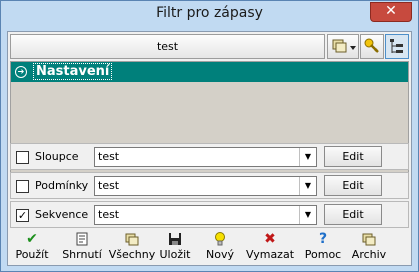 This screenshot has height=272, width=419. Describe the element at coordinates (82, 239) in the screenshot. I see `summary-icon` at that location.